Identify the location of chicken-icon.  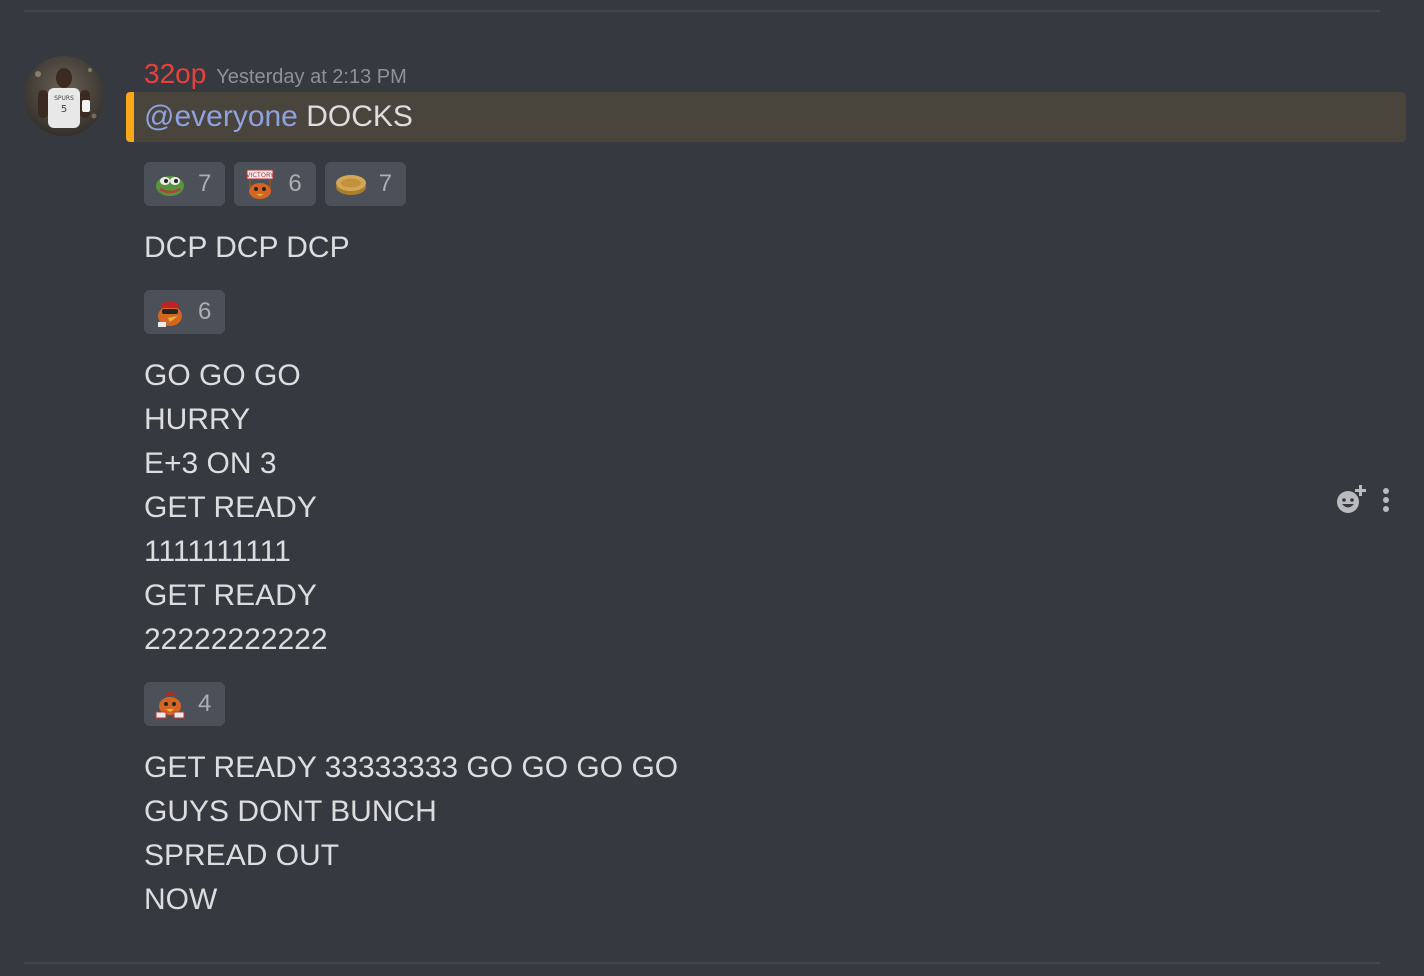
(170, 312).